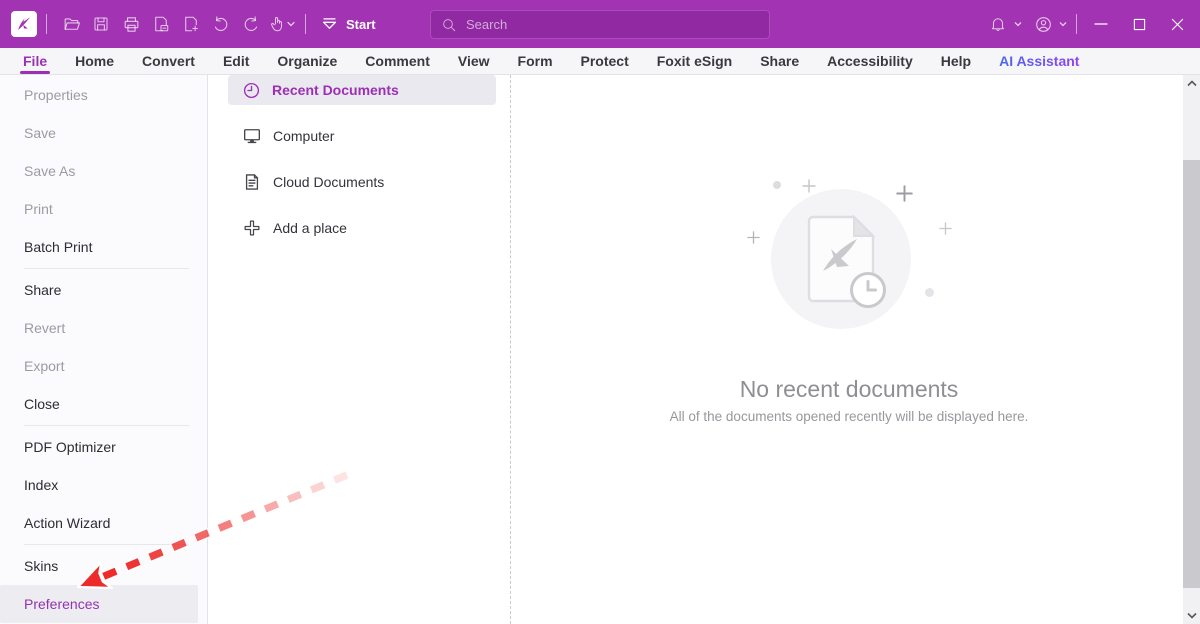 The image size is (1200, 624). I want to click on place-cloud-documents: Cloud Documents, so click(362, 182).